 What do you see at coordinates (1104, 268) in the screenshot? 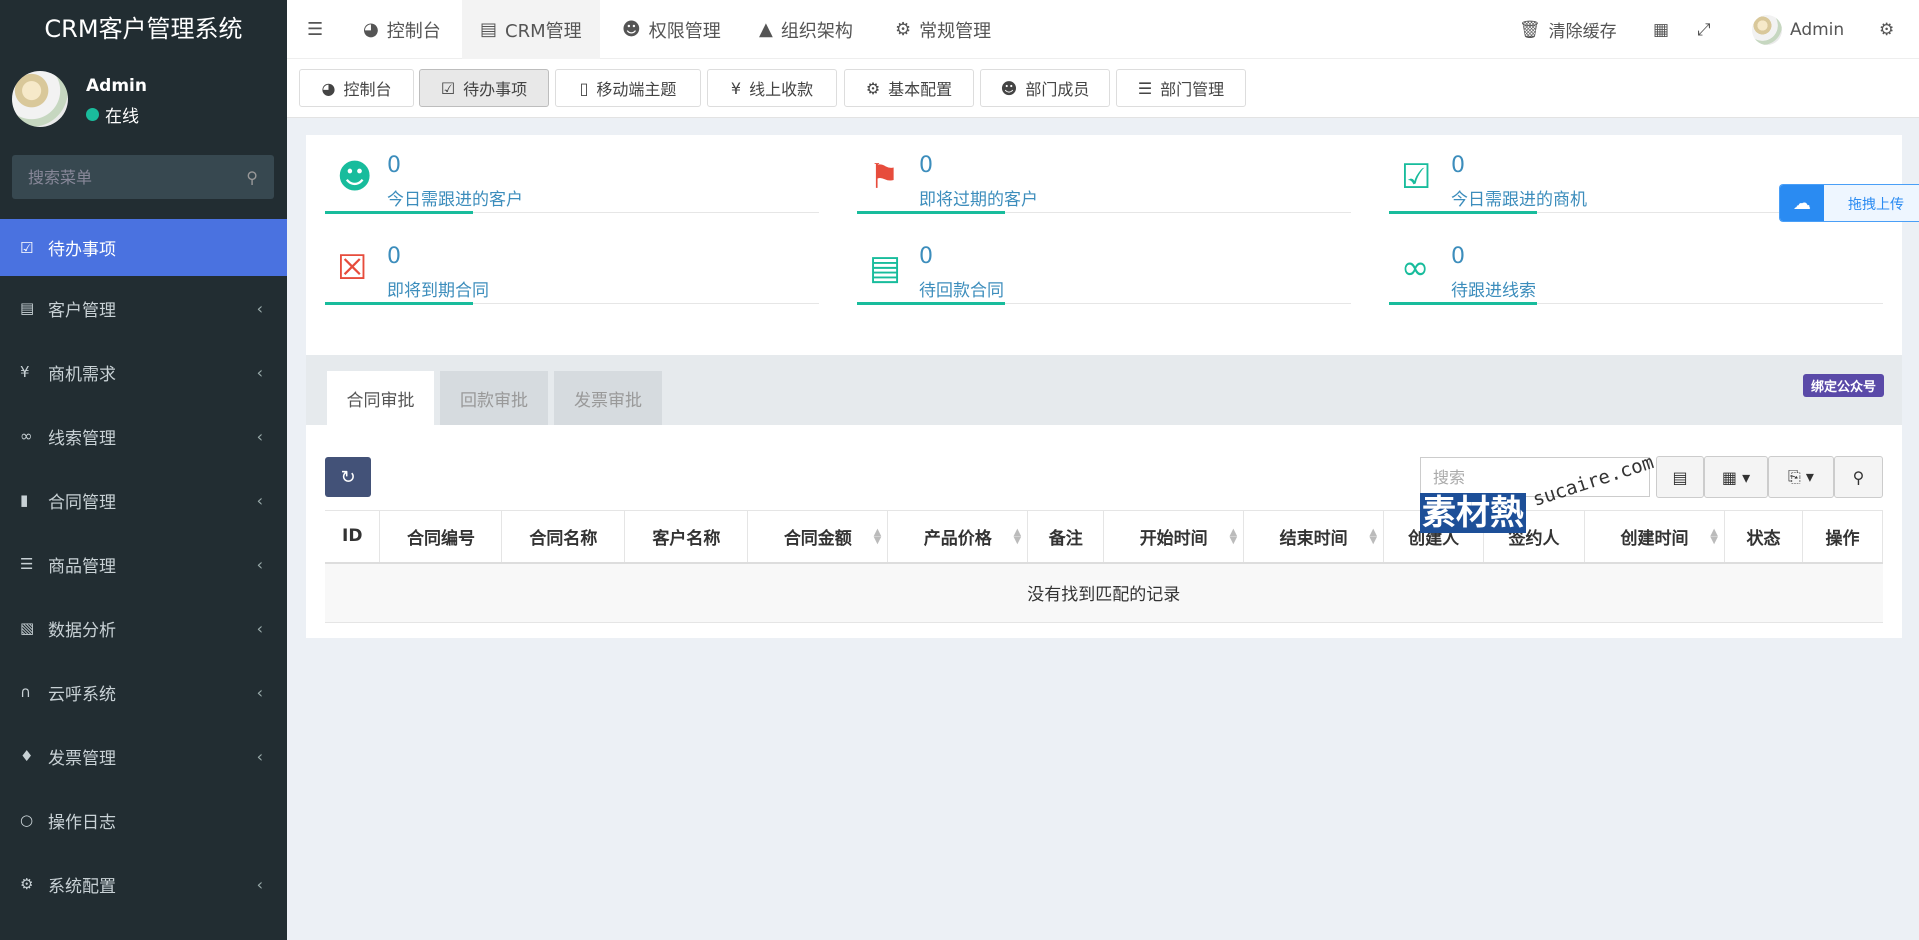
I see `stat-contracts-payment: ▤ 0 待回款合同` at bounding box center [1104, 268].